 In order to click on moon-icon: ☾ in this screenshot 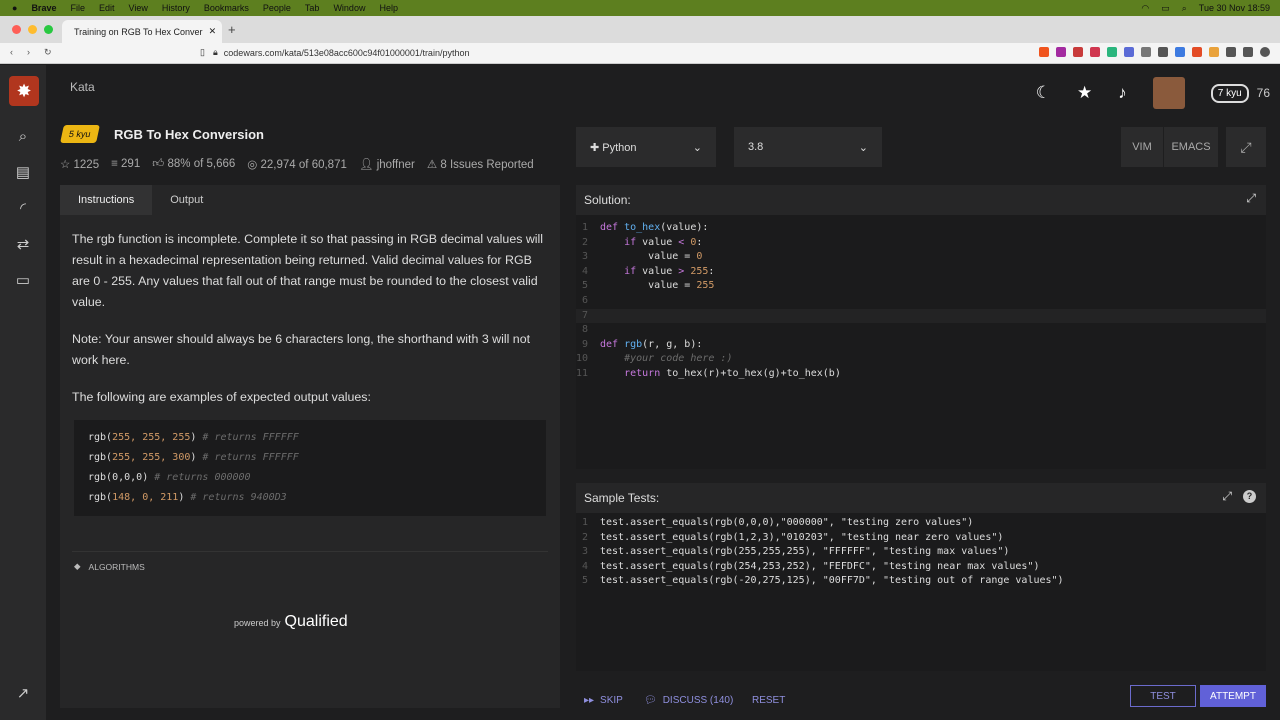, I will do `click(1043, 93)`.